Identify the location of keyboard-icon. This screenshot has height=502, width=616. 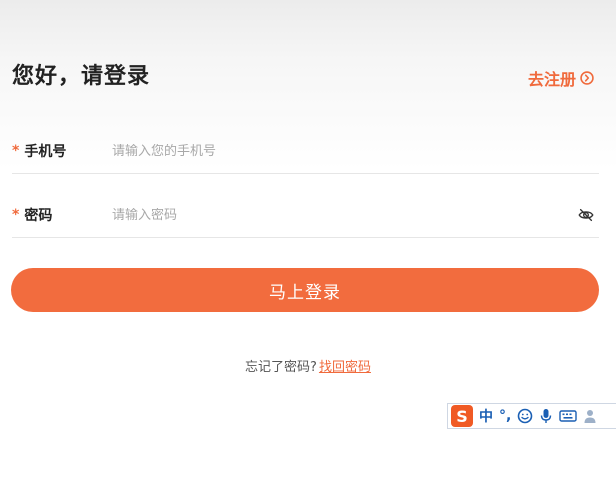
(568, 416).